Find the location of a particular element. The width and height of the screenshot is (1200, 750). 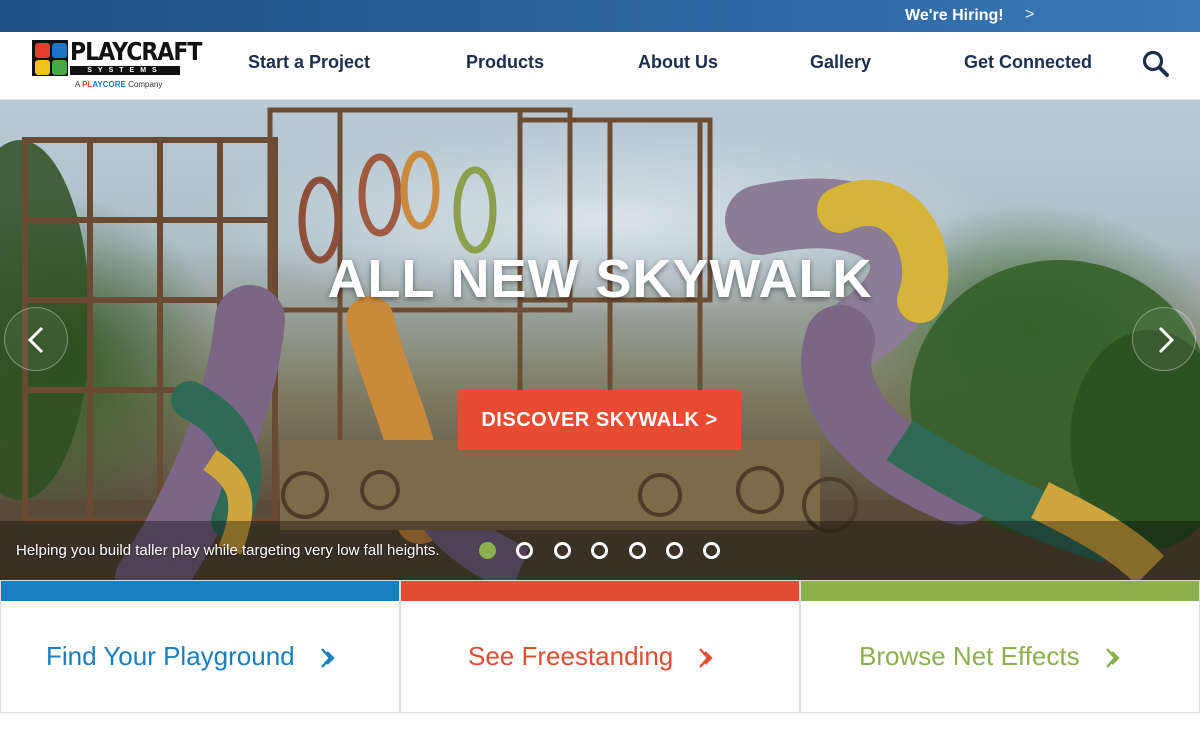

hiring-link: We're Hiring! is located at coordinates (954, 16).